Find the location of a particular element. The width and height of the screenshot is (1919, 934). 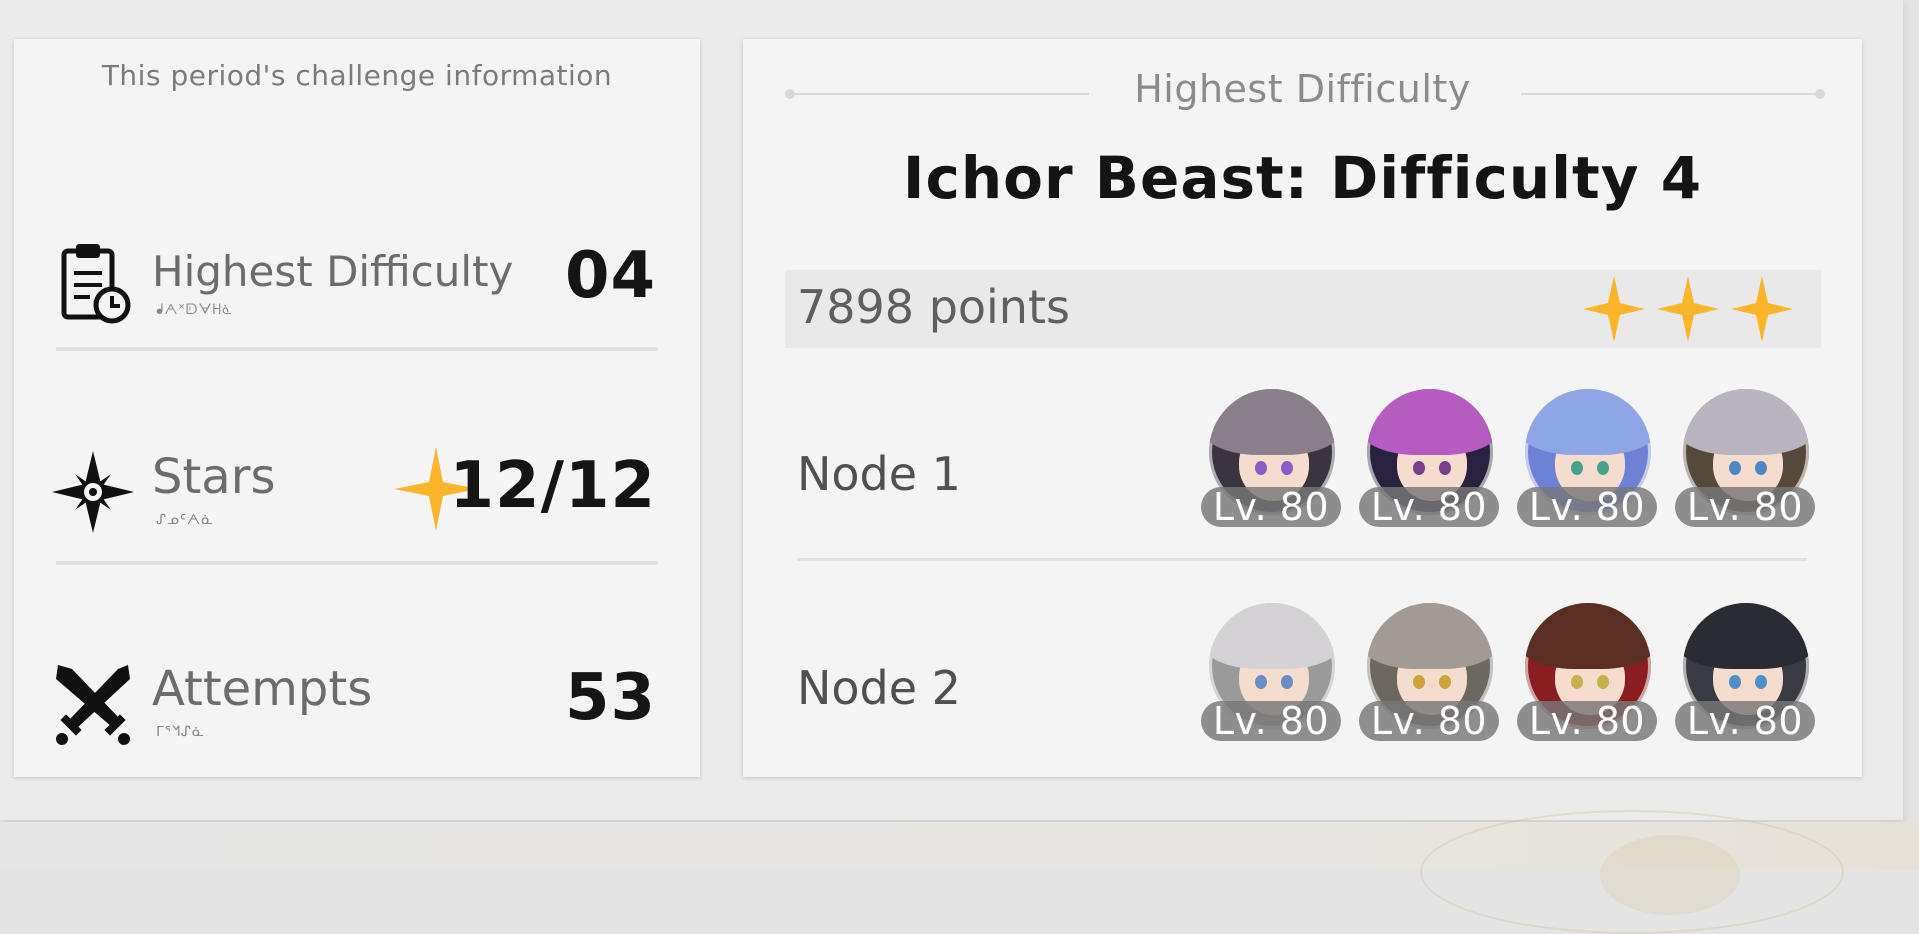

node-label: Node 1 is located at coordinates (879, 474).